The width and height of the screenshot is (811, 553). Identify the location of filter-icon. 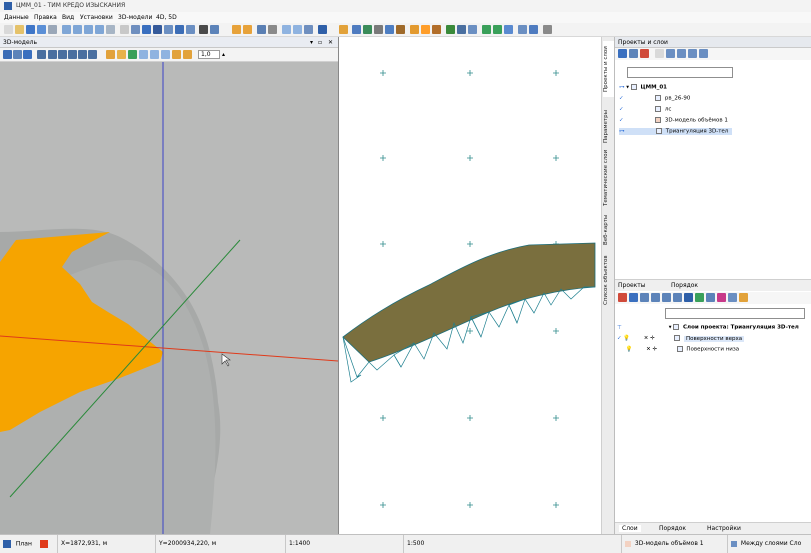
(655, 297).